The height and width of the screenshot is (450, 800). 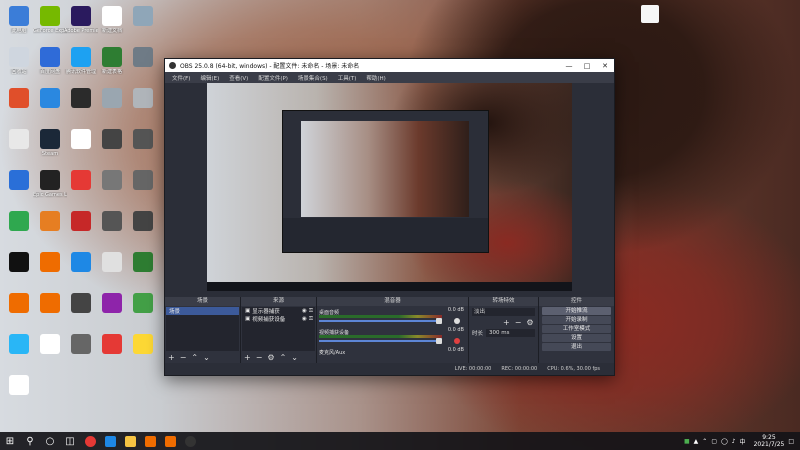 What do you see at coordinates (791, 441) in the screenshot?
I see `notification-icon: □` at bounding box center [791, 441].